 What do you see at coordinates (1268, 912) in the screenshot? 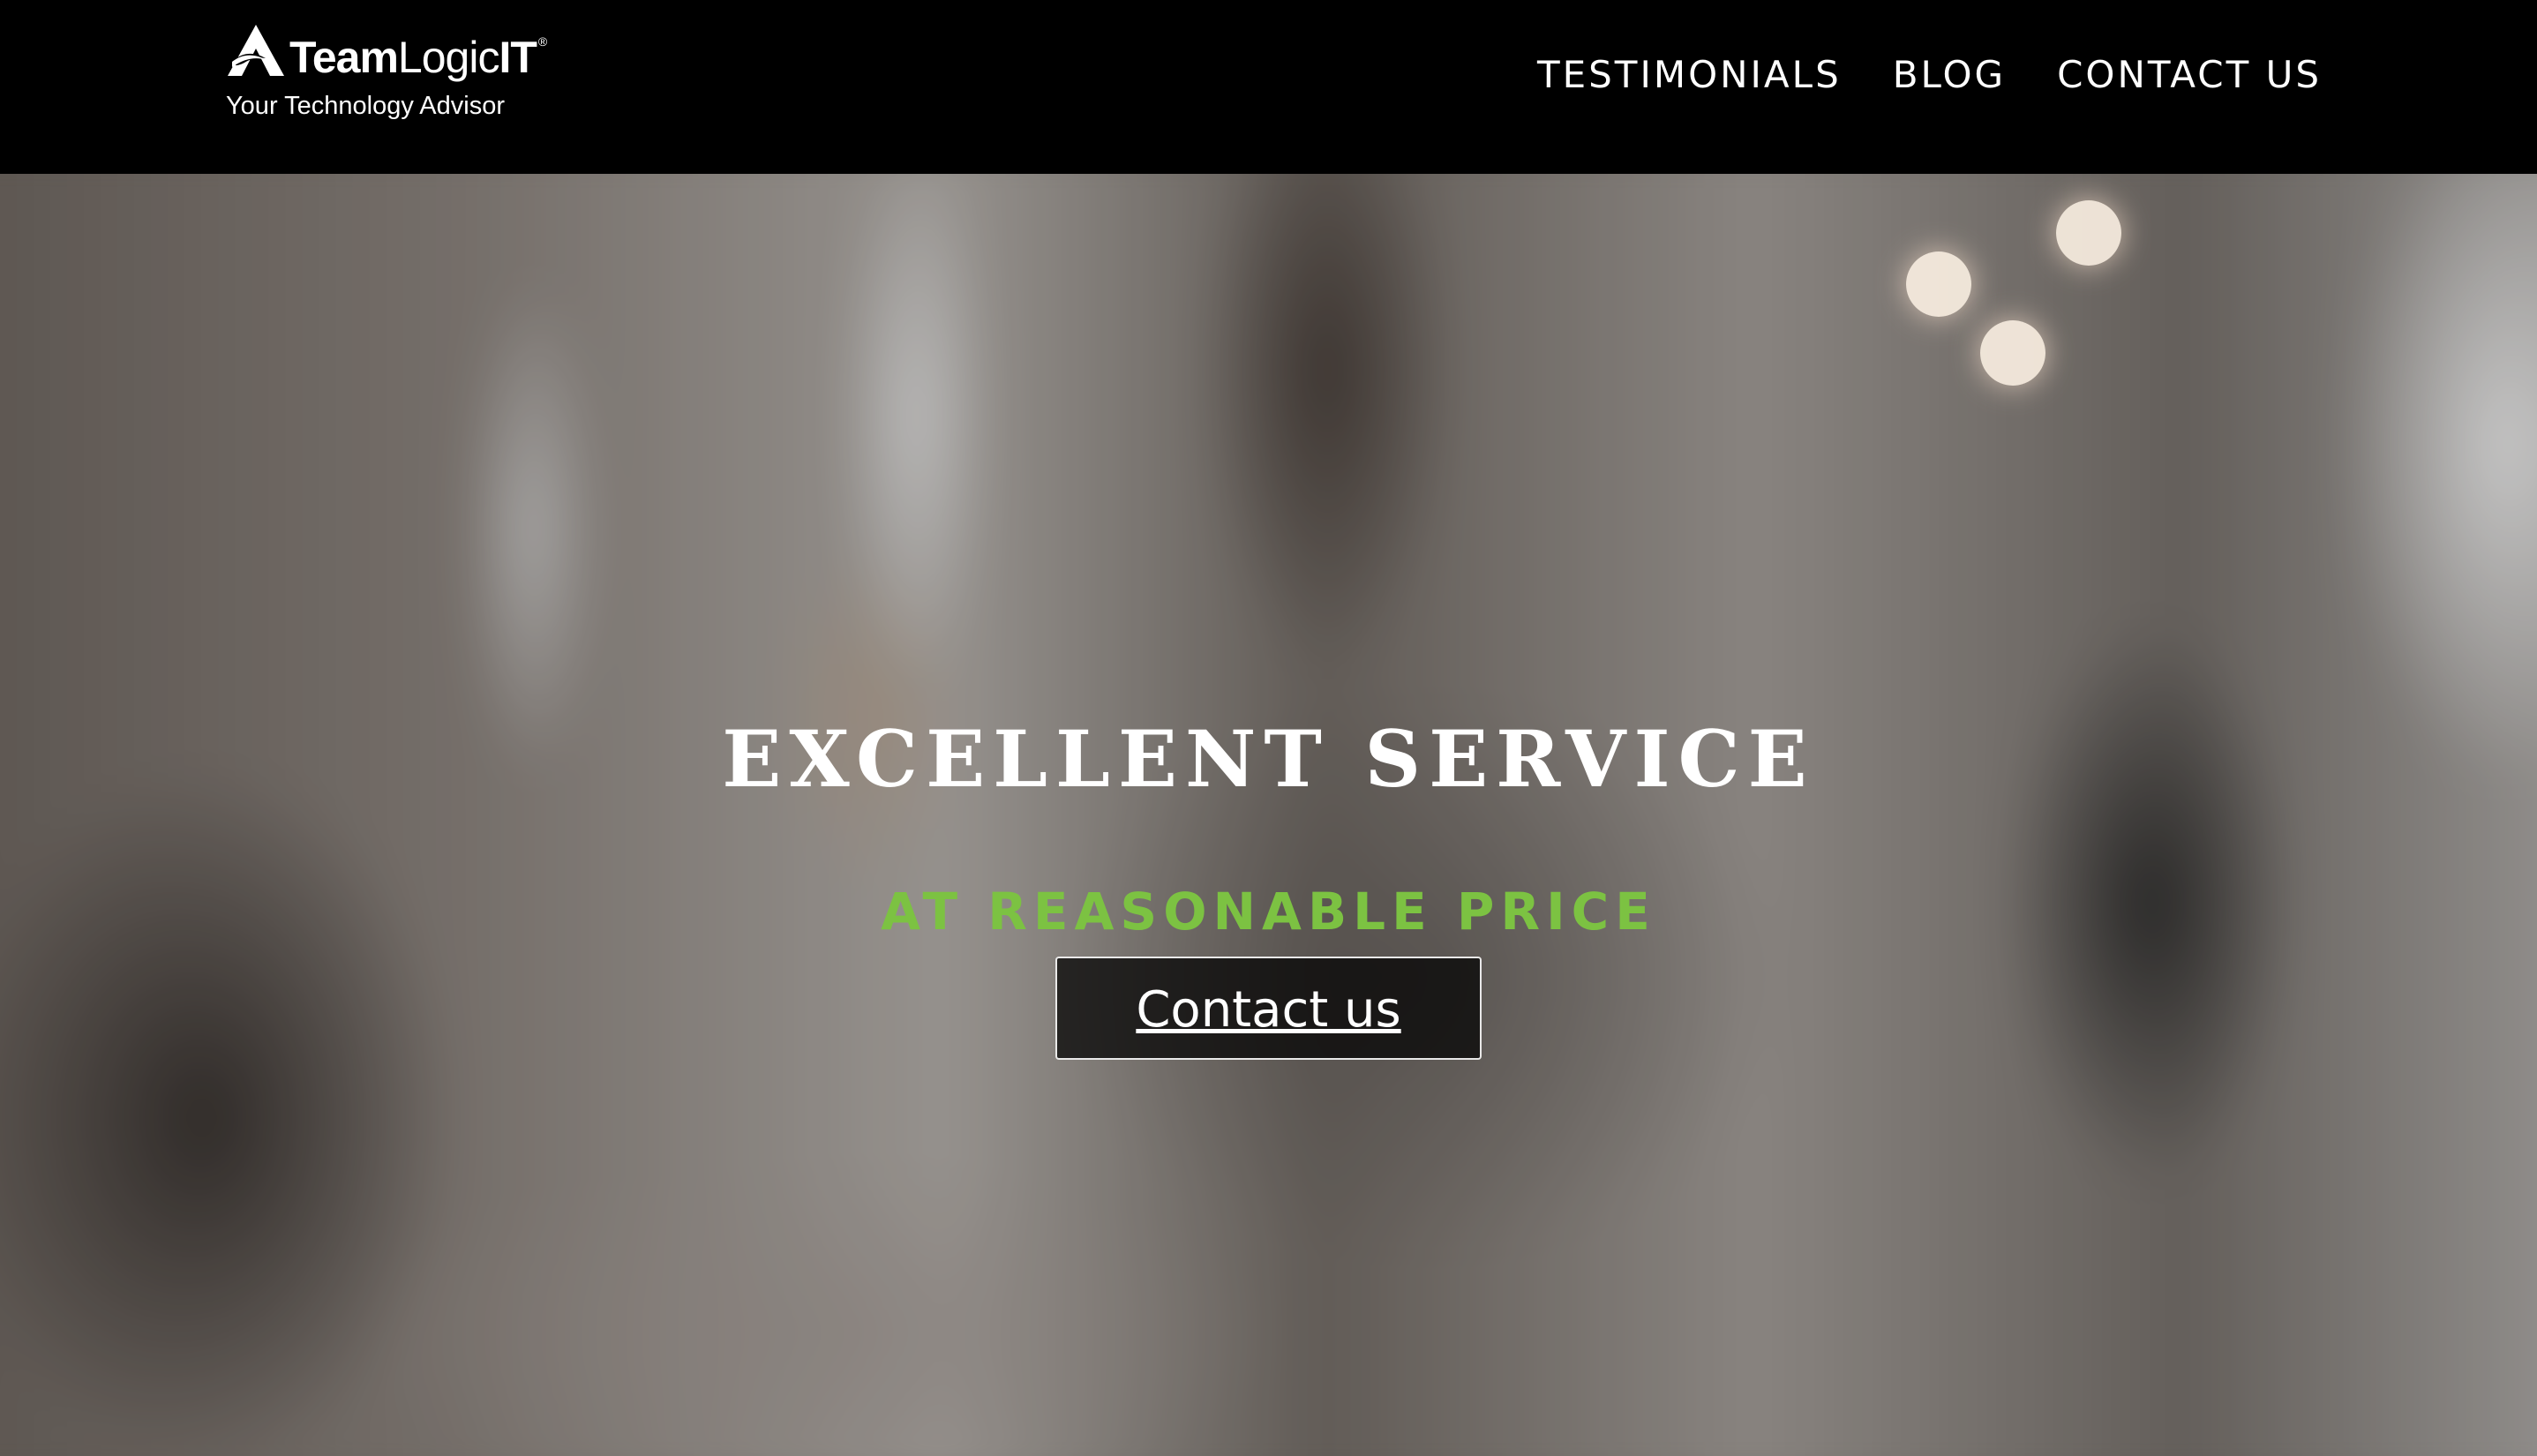
I see `hero-subheadline: AT REASONABLE PRICE` at bounding box center [1268, 912].